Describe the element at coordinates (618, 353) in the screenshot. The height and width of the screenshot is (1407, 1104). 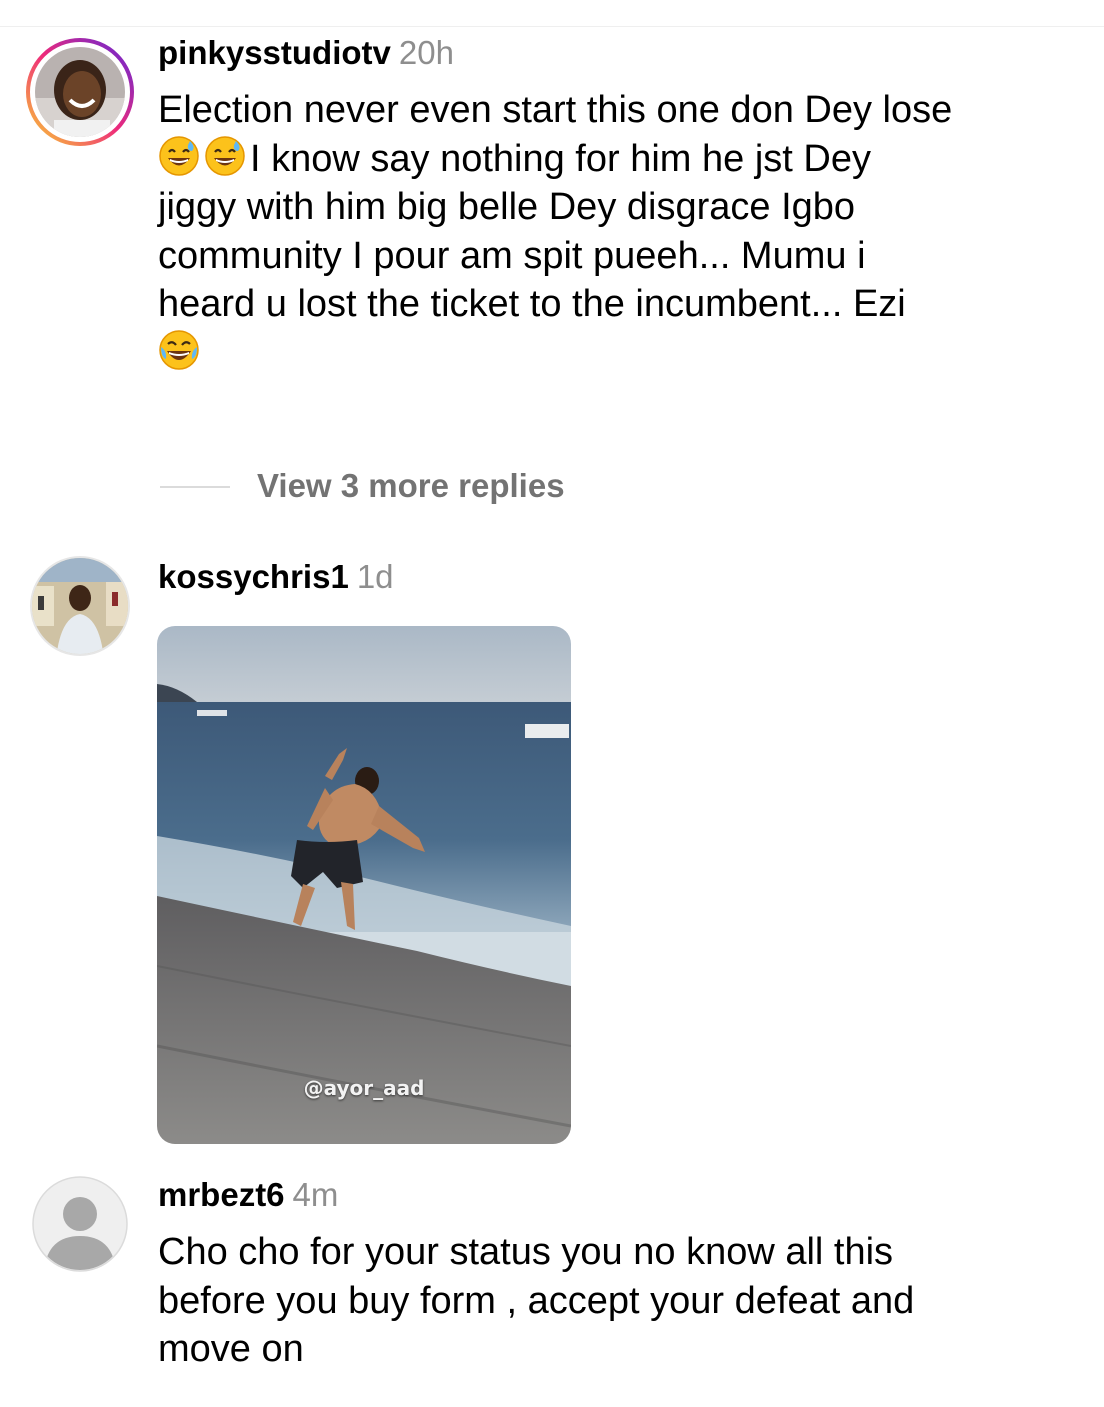
I see `comment-line` at that location.